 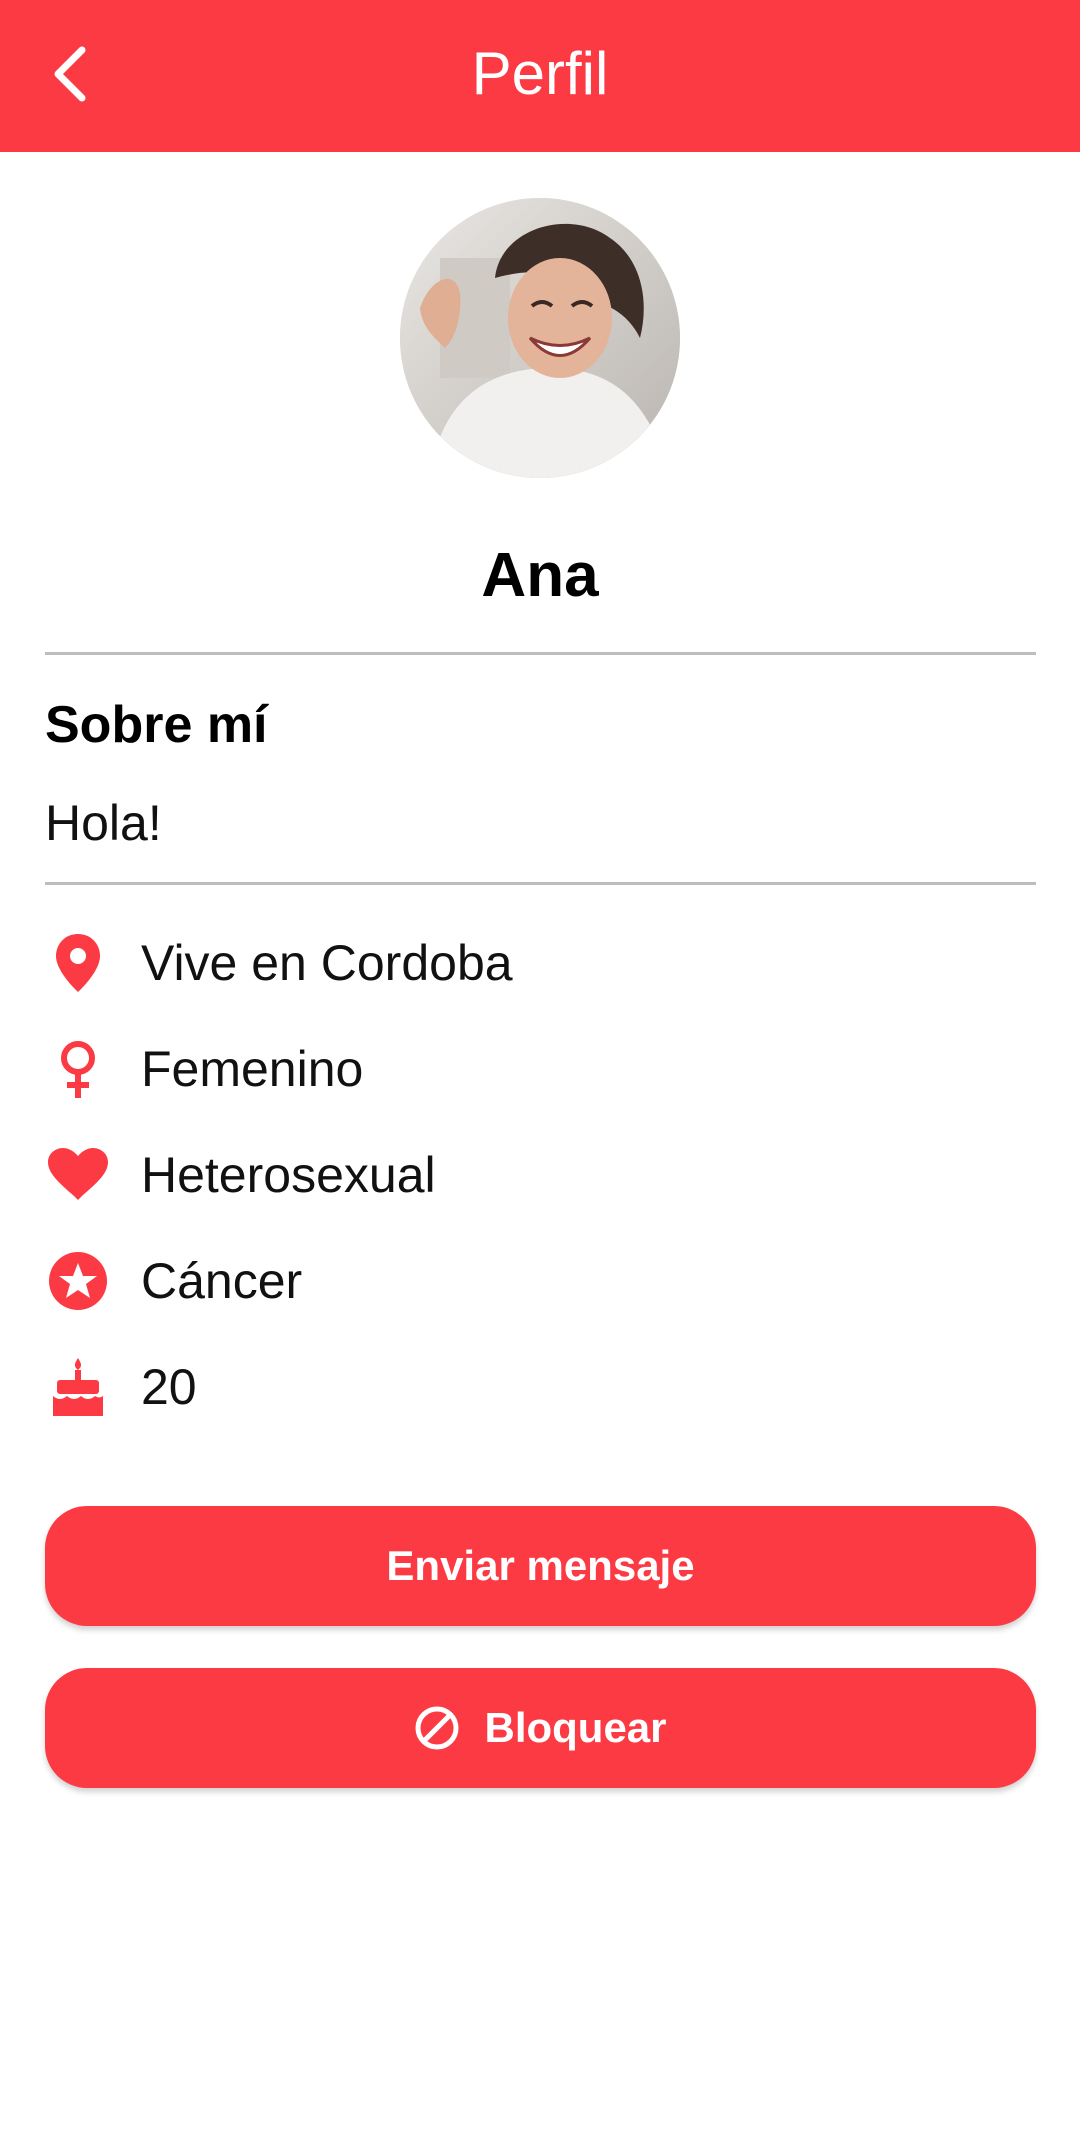 What do you see at coordinates (103, 823) in the screenshot?
I see `about-text: Hola!` at bounding box center [103, 823].